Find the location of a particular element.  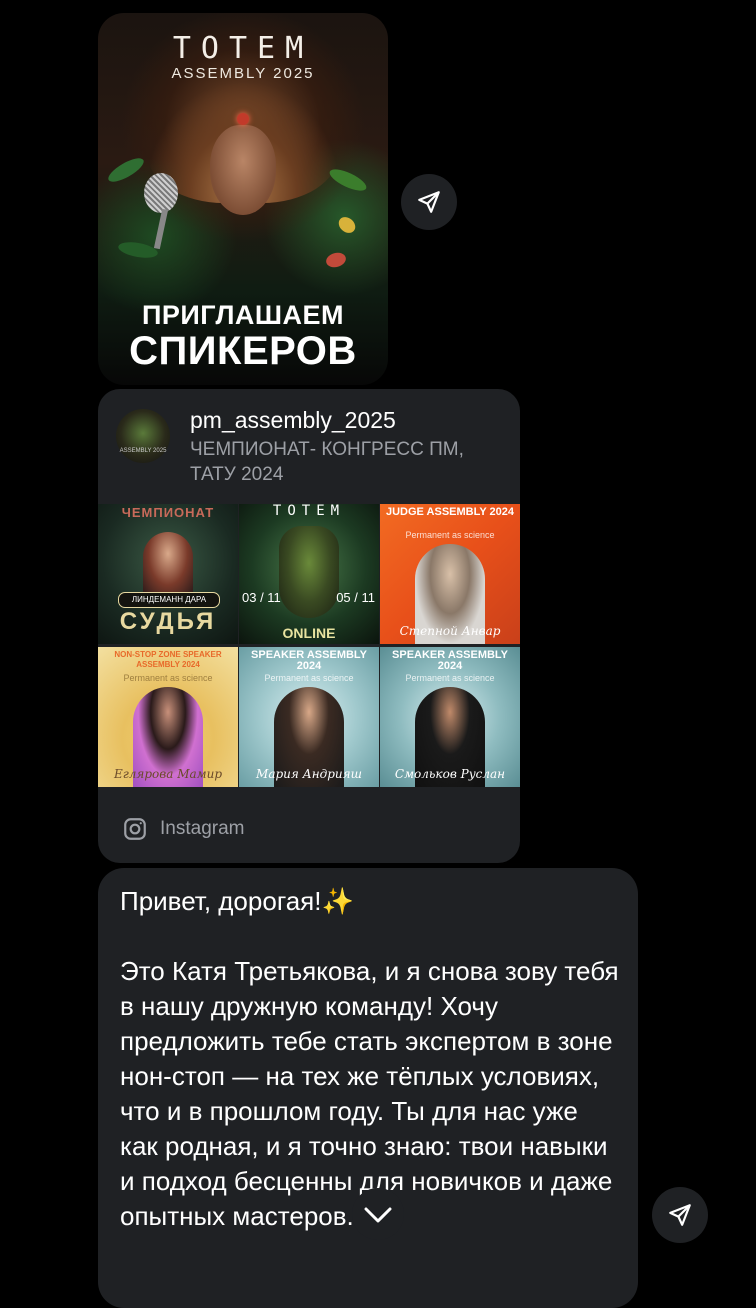

tile-signature: Степной Анвар is located at coordinates (450, 631).